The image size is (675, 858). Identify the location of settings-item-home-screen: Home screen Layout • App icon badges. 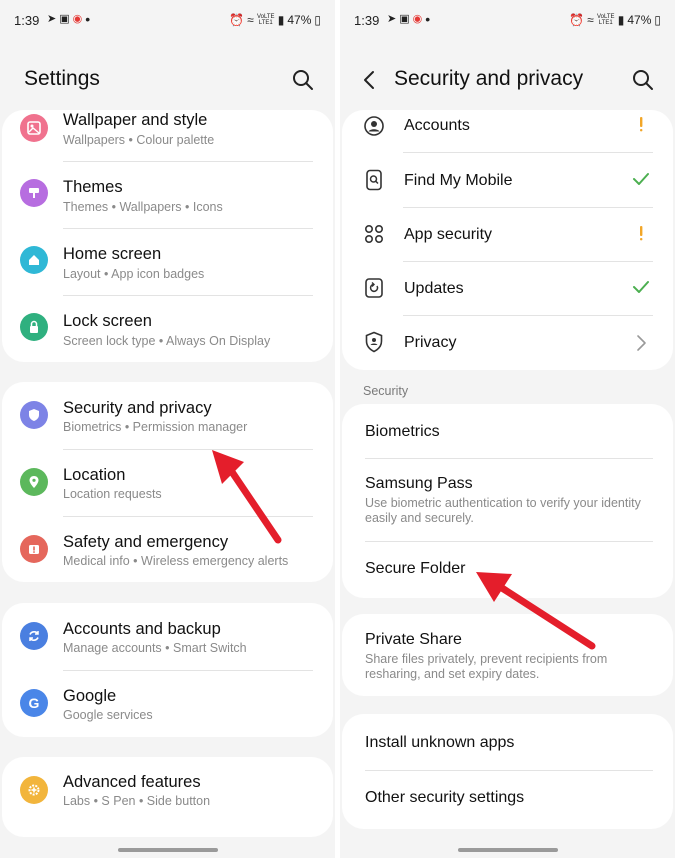
(167, 267).